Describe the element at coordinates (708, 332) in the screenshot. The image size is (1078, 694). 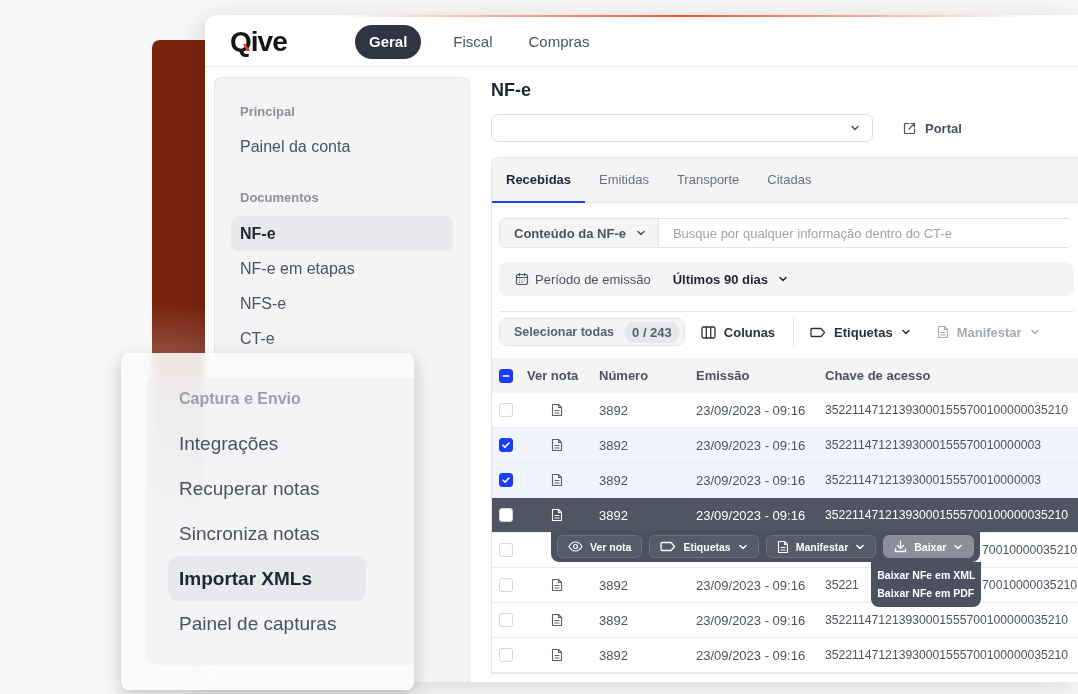
I see `columns-icon` at that location.